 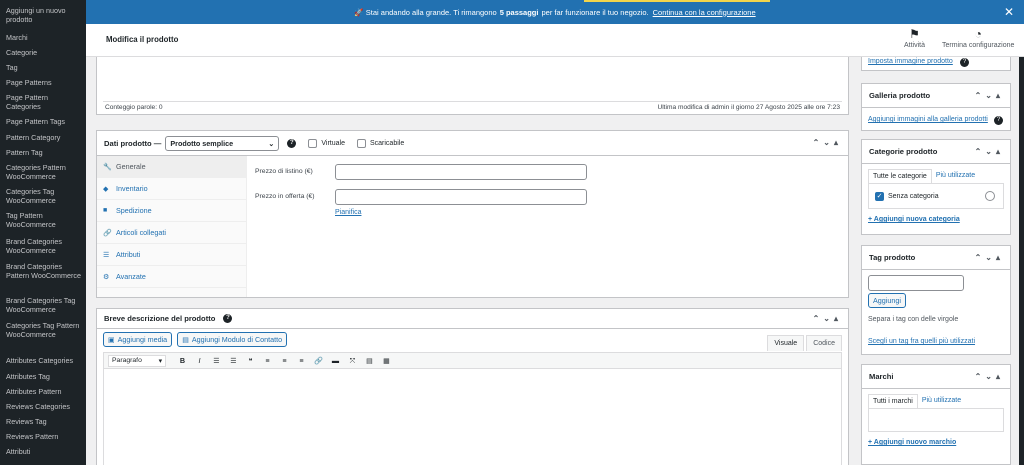 What do you see at coordinates (43, 220) in the screenshot?
I see `sidebar-item: Tag Pattern WooCommerce` at bounding box center [43, 220].